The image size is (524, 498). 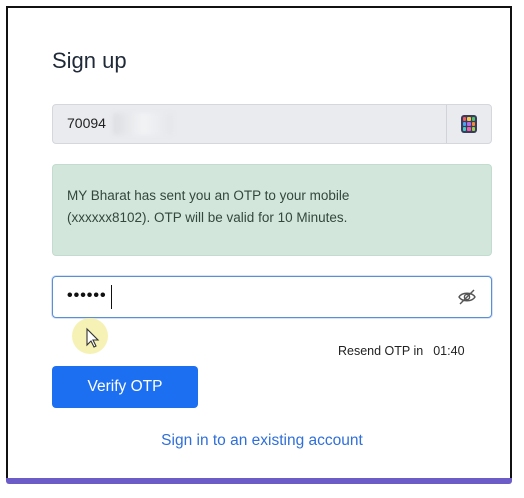 What do you see at coordinates (87, 295) in the screenshot?
I see `otp-input-value: ••••••` at bounding box center [87, 295].